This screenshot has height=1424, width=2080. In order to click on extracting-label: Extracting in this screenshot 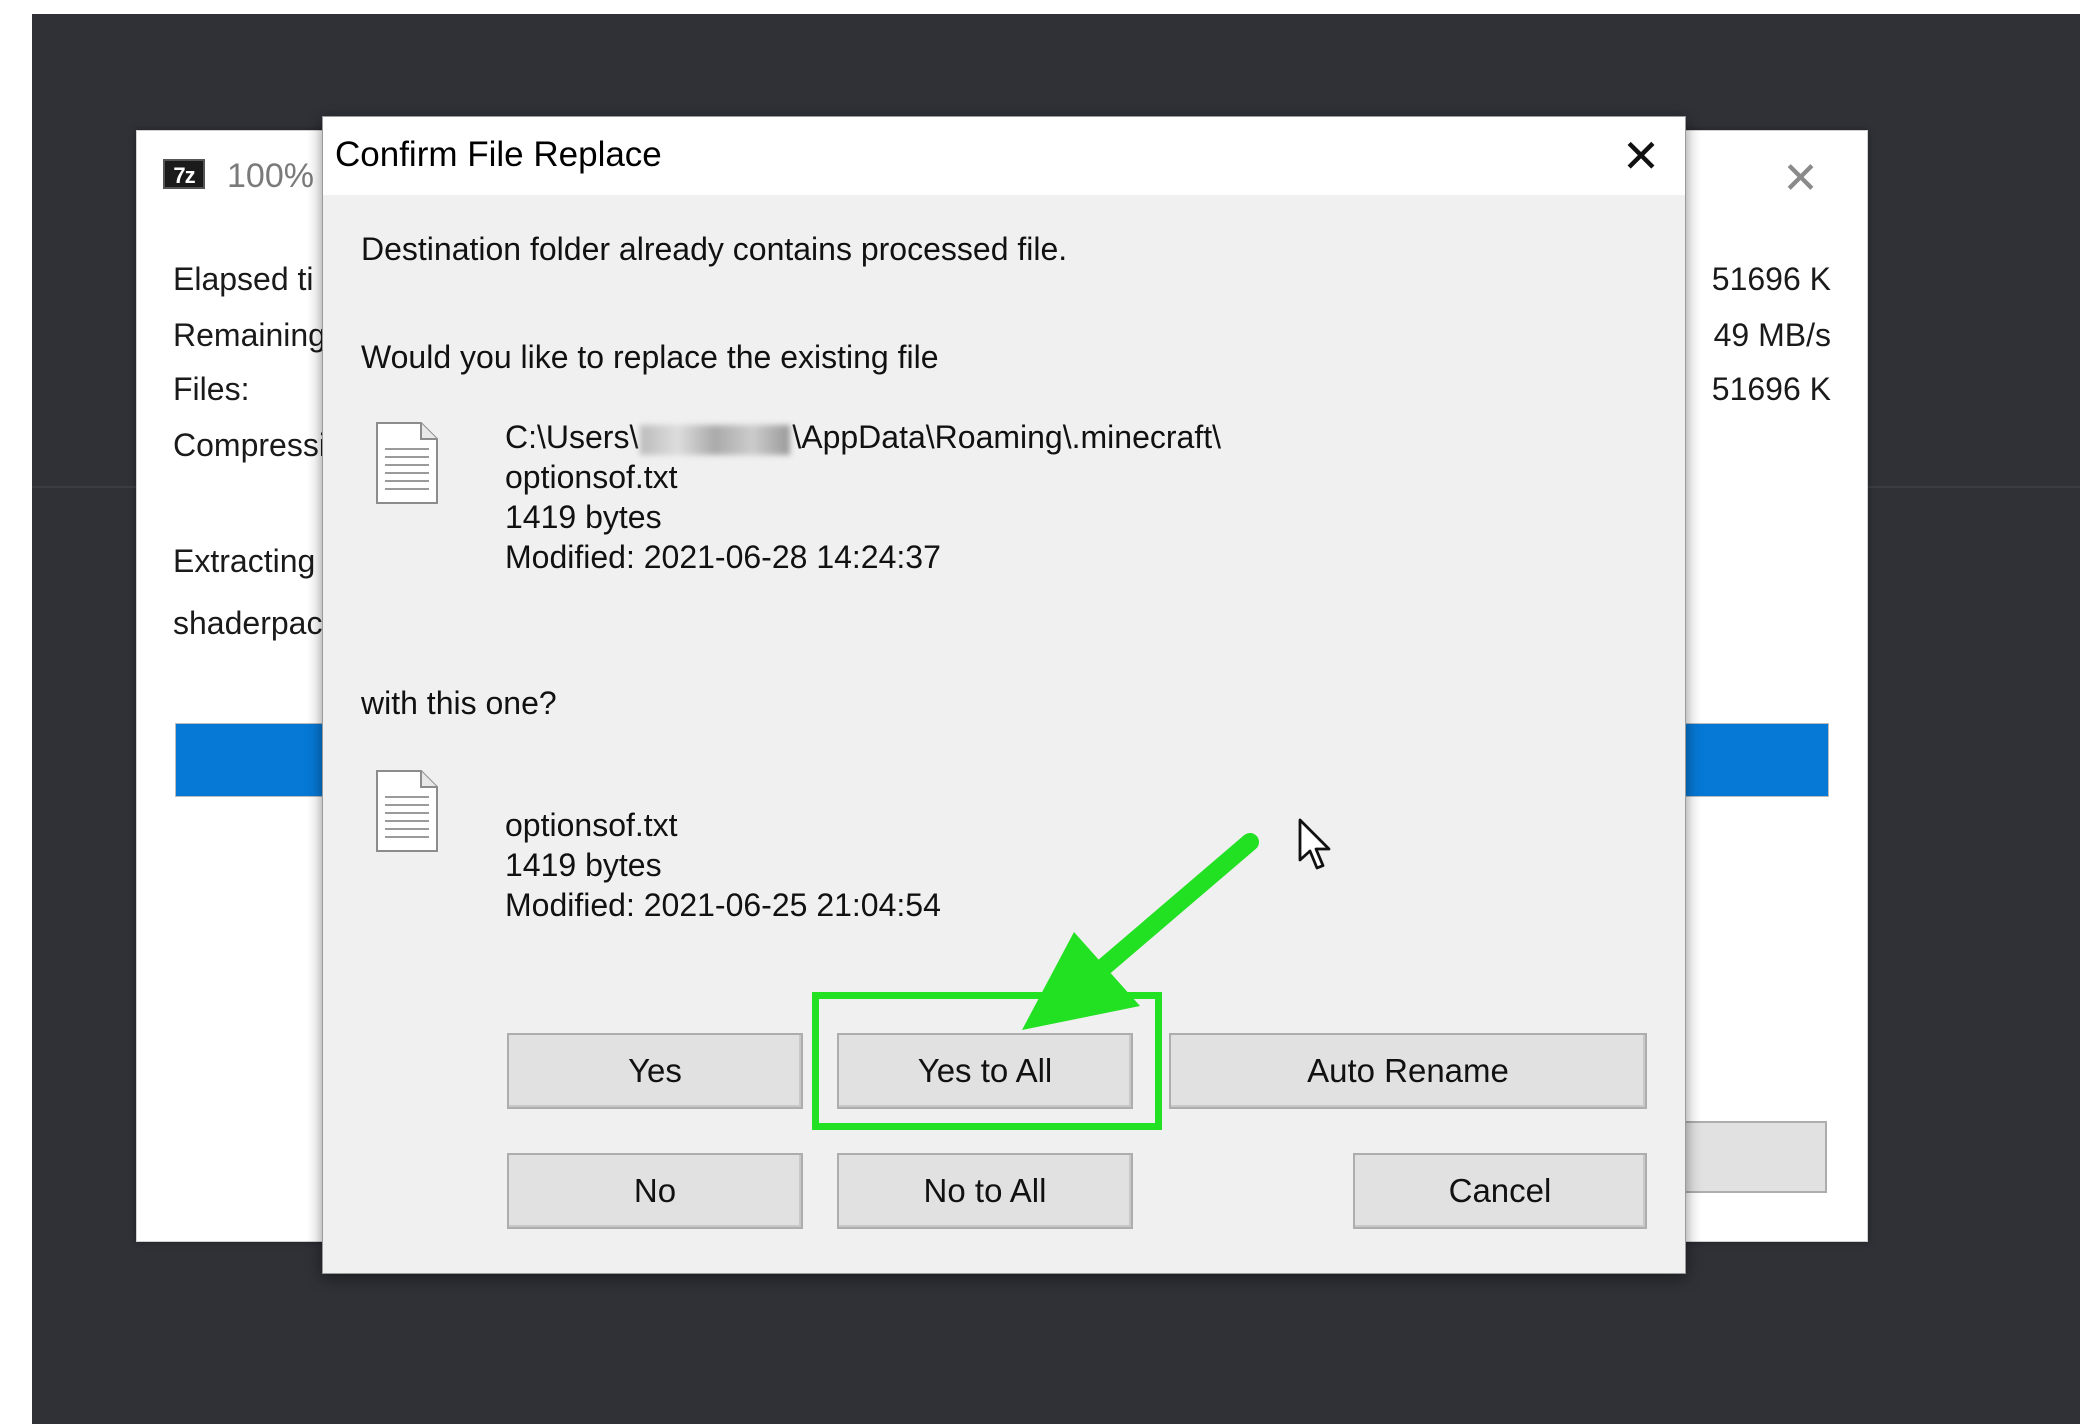, I will do `click(244, 561)`.